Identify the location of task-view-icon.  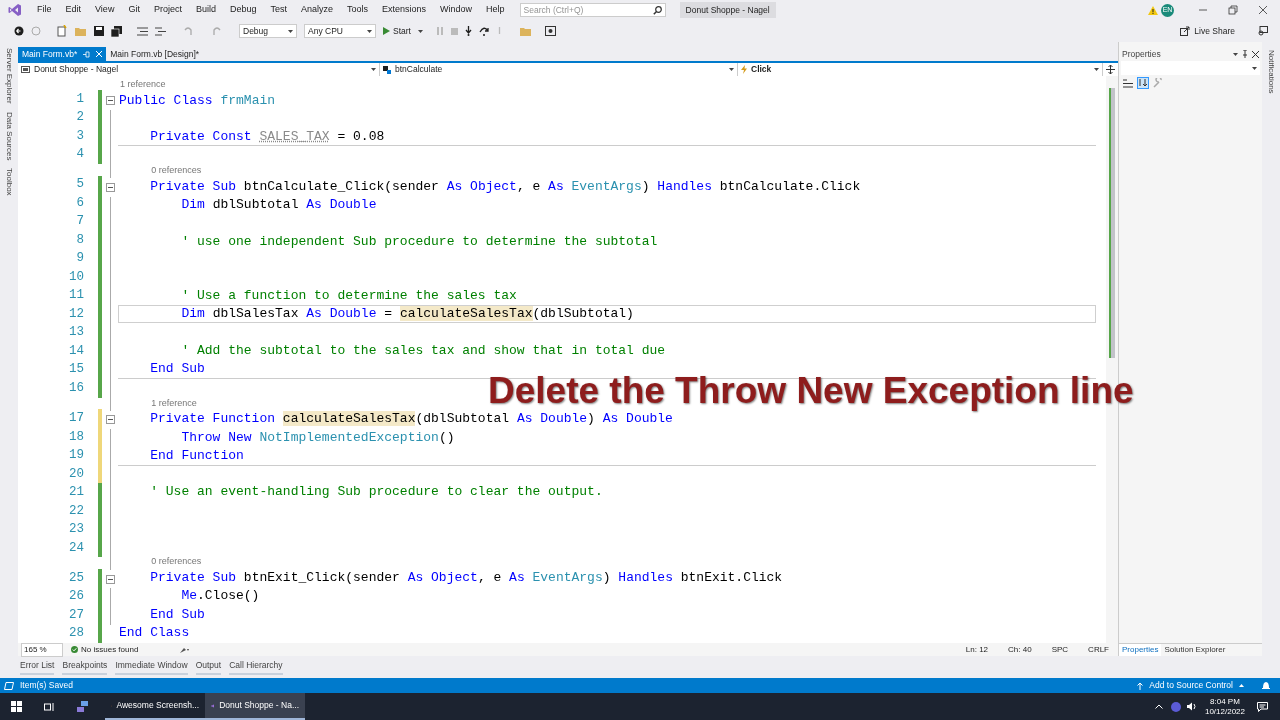
(49, 706).